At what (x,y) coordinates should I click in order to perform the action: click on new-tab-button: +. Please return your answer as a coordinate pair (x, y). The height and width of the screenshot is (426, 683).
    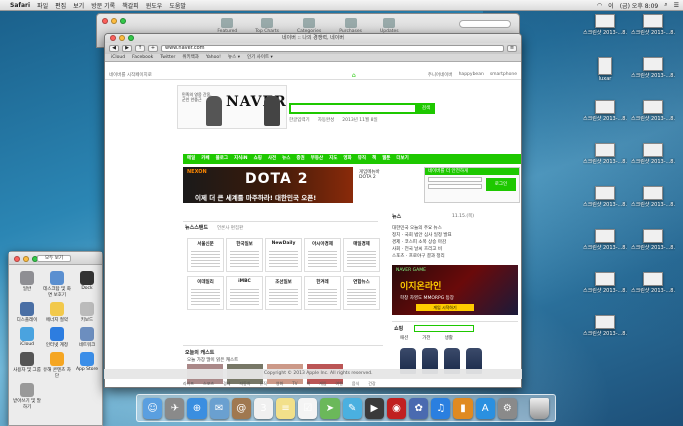
    Looking at the image, I should click on (153, 48).